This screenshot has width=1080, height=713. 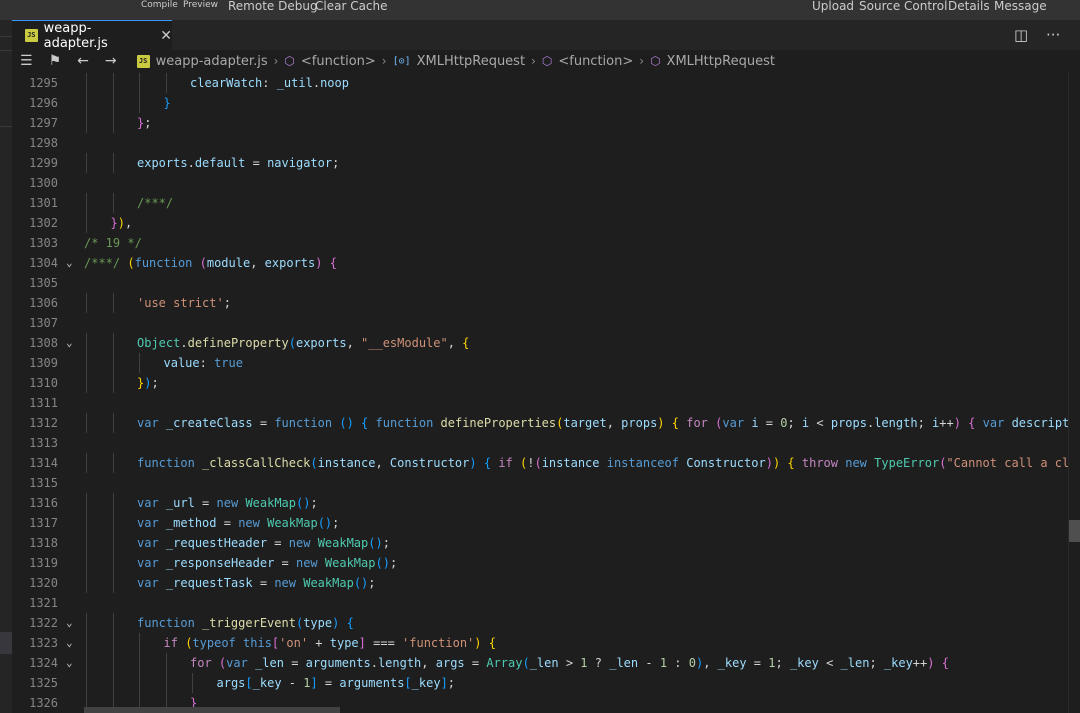 What do you see at coordinates (26, 61) in the screenshot?
I see `list-icon: ☰` at bounding box center [26, 61].